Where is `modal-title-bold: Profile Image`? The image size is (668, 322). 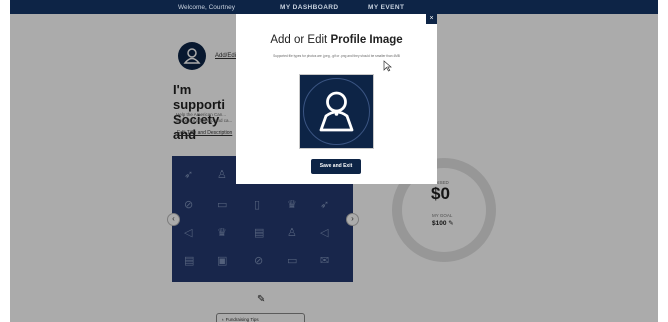
modal-title-bold: Profile Image is located at coordinates (366, 40).